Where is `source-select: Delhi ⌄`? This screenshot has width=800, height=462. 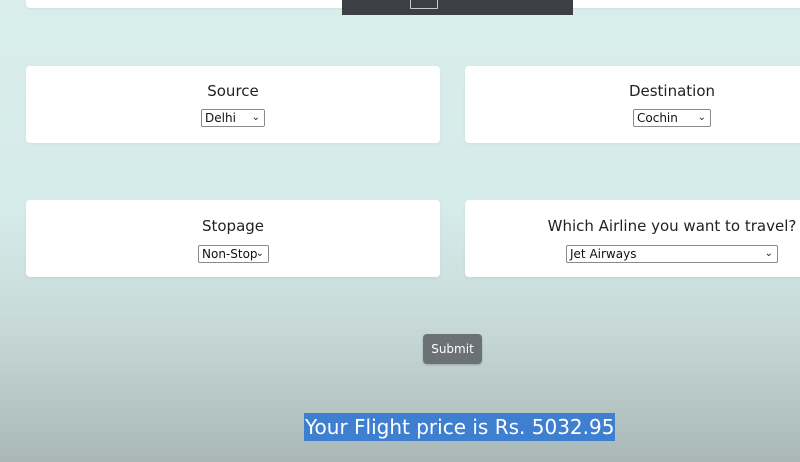 source-select: Delhi ⌄ is located at coordinates (233, 118).